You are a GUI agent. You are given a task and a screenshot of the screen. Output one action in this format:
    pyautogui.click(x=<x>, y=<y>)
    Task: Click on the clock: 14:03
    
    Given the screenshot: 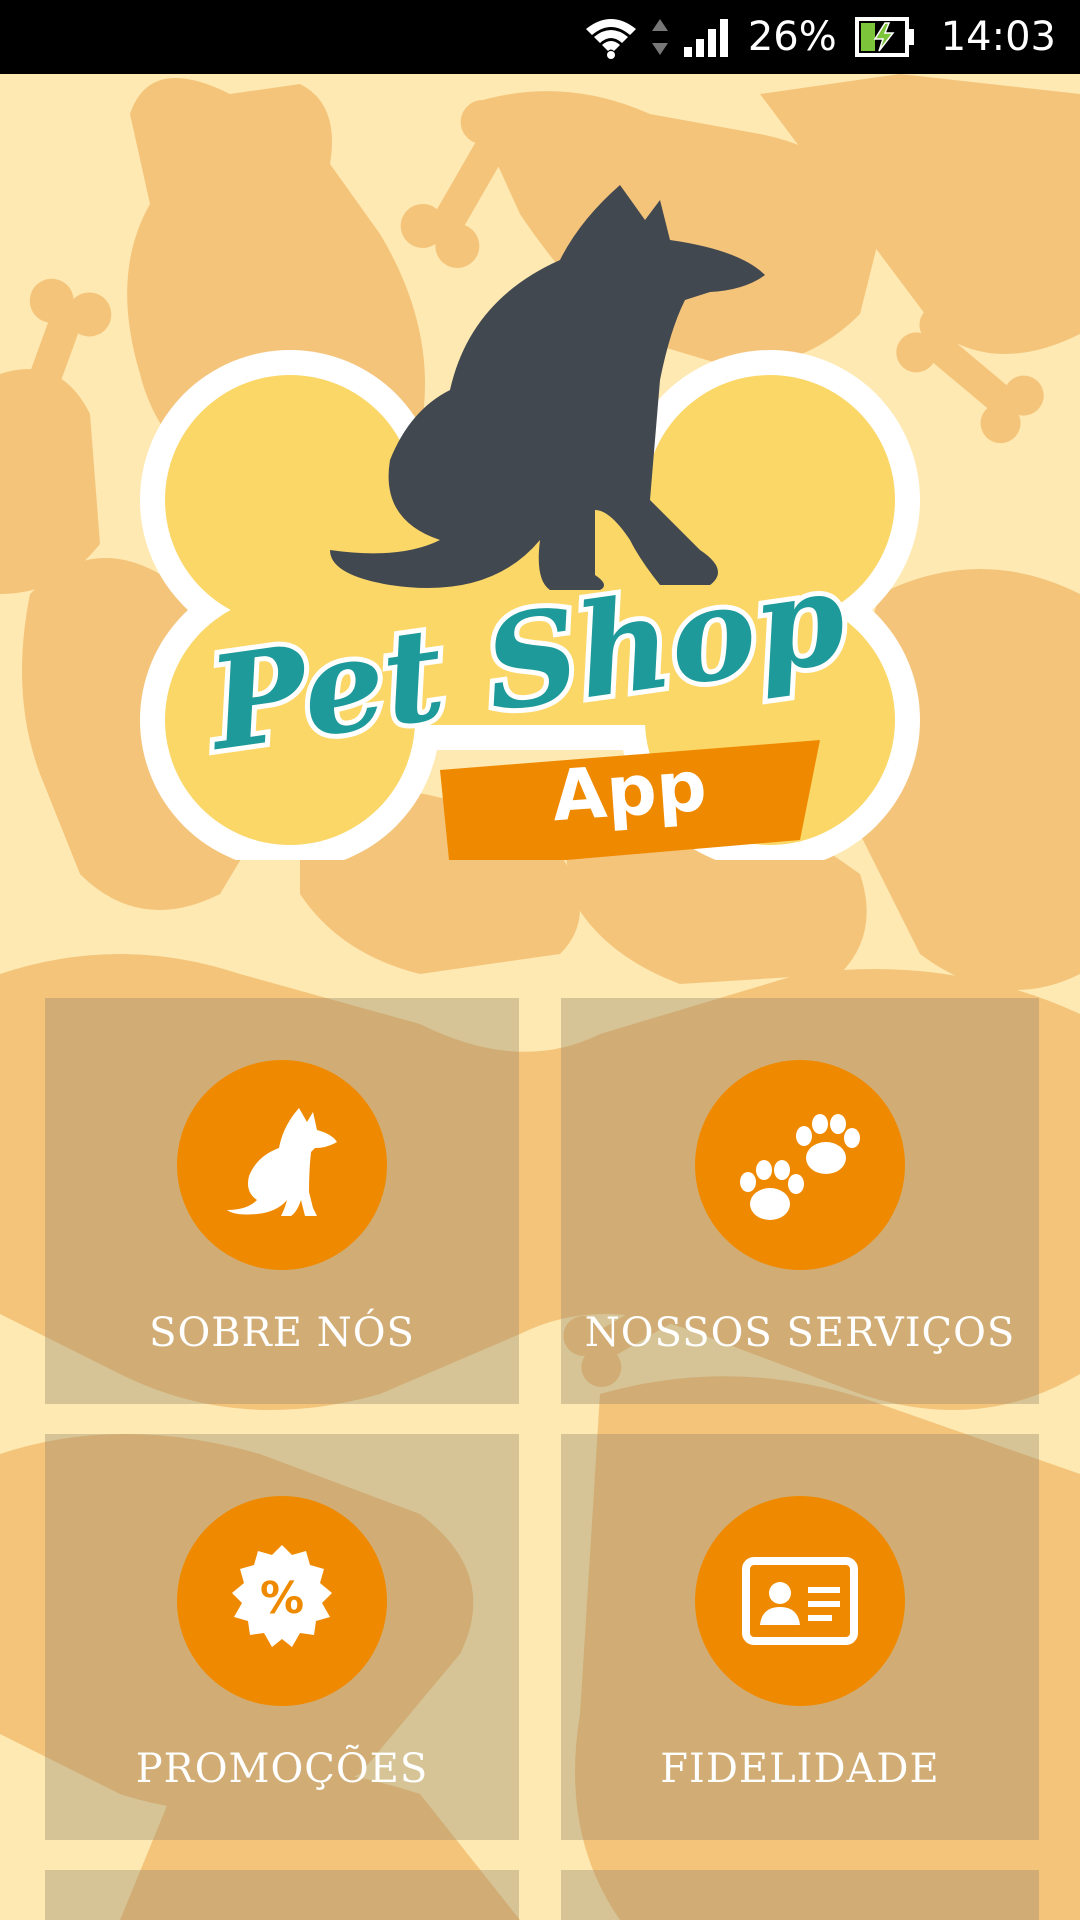 What is the action you would take?
    pyautogui.click(x=998, y=37)
    